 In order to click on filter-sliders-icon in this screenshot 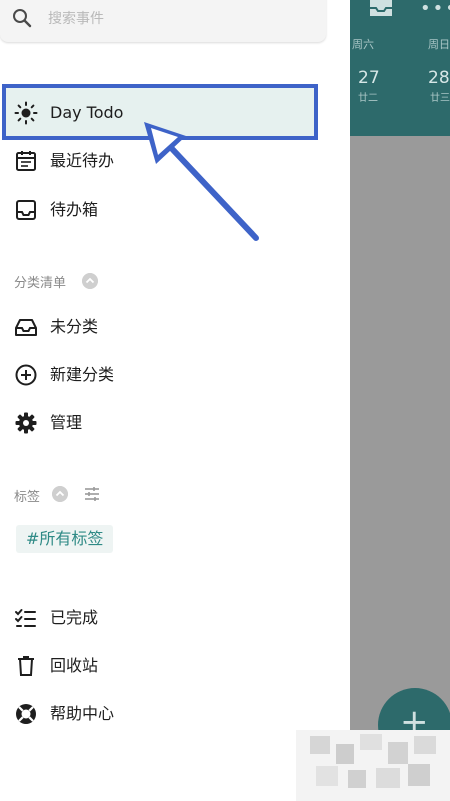, I will do `click(92, 494)`.